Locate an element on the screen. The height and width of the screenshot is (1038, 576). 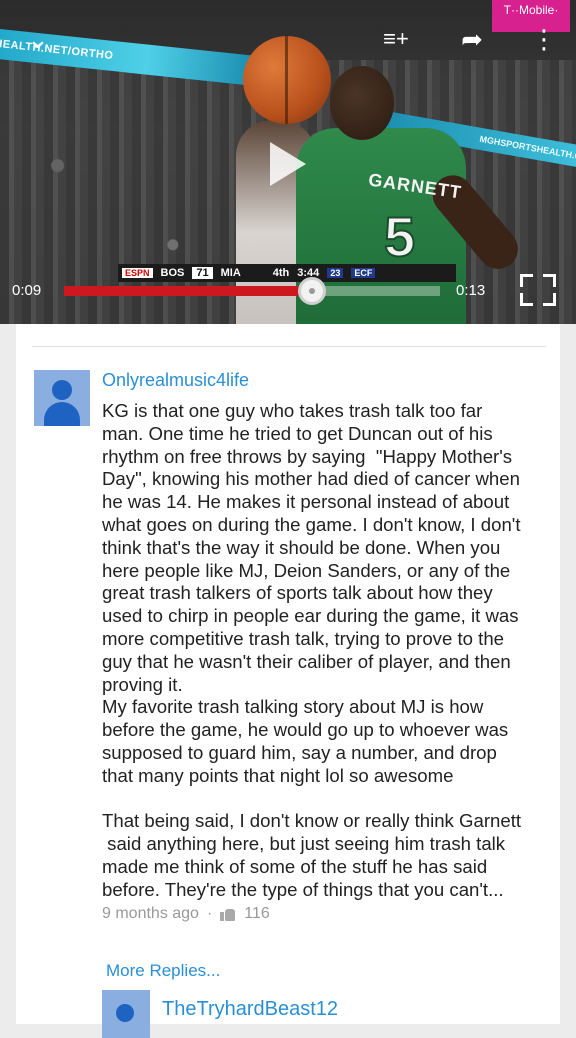
scoreboard-tag: ECF is located at coordinates (363, 273).